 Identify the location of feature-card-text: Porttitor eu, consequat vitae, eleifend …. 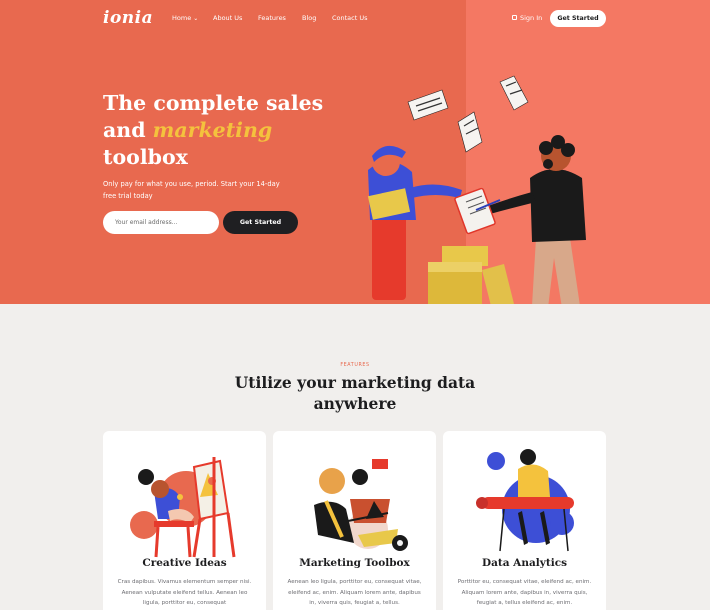
(524, 592).